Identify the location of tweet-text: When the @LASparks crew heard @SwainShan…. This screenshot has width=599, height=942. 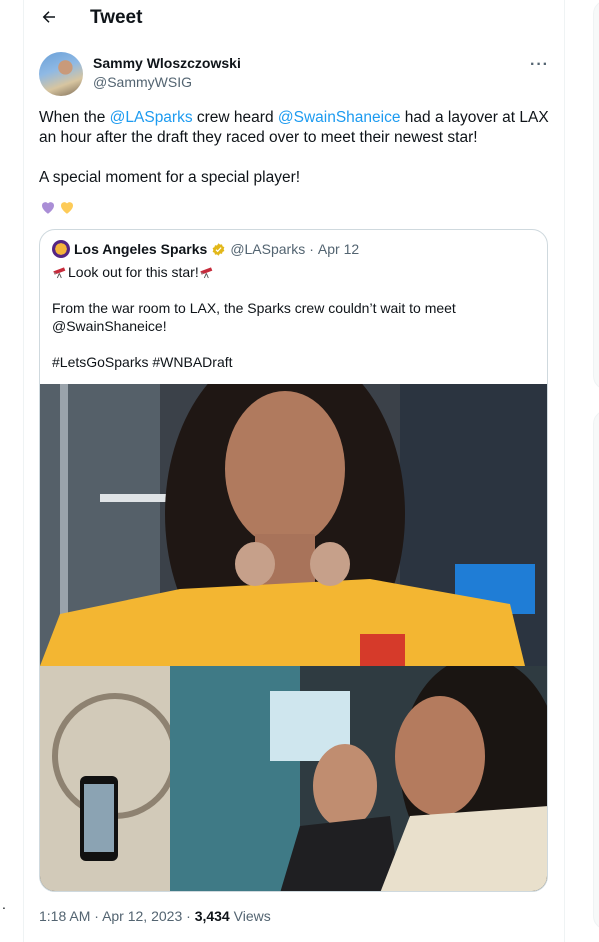
(296, 158).